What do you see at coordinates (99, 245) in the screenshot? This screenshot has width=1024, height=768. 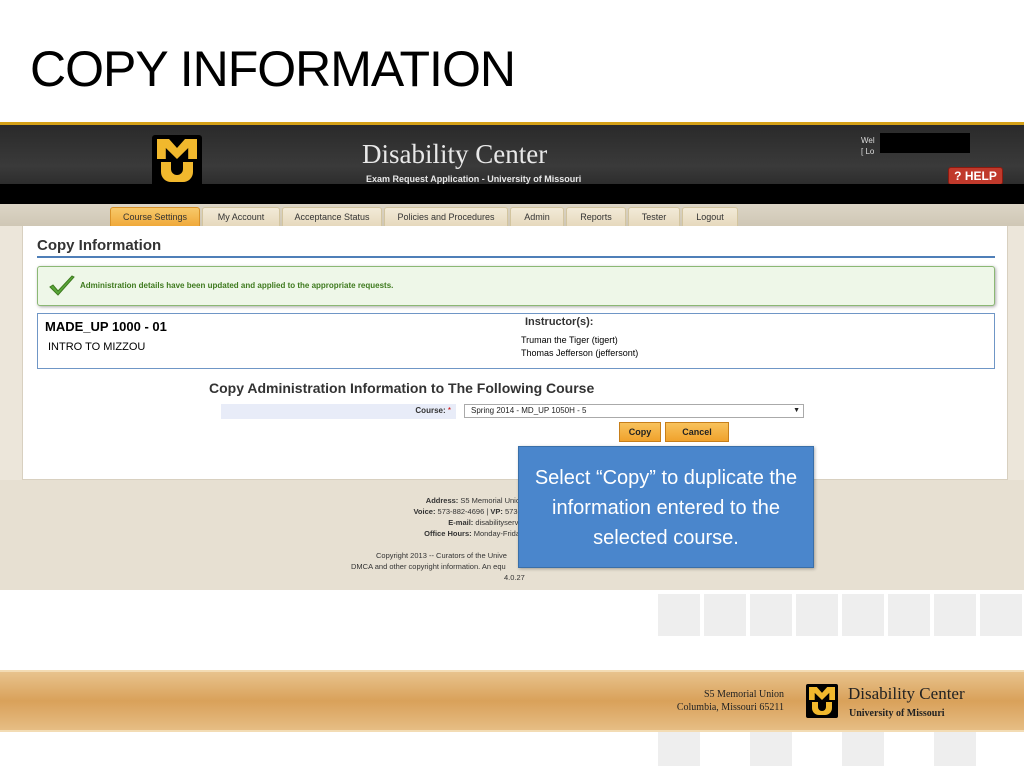 I see `page-title: Copy Information` at bounding box center [99, 245].